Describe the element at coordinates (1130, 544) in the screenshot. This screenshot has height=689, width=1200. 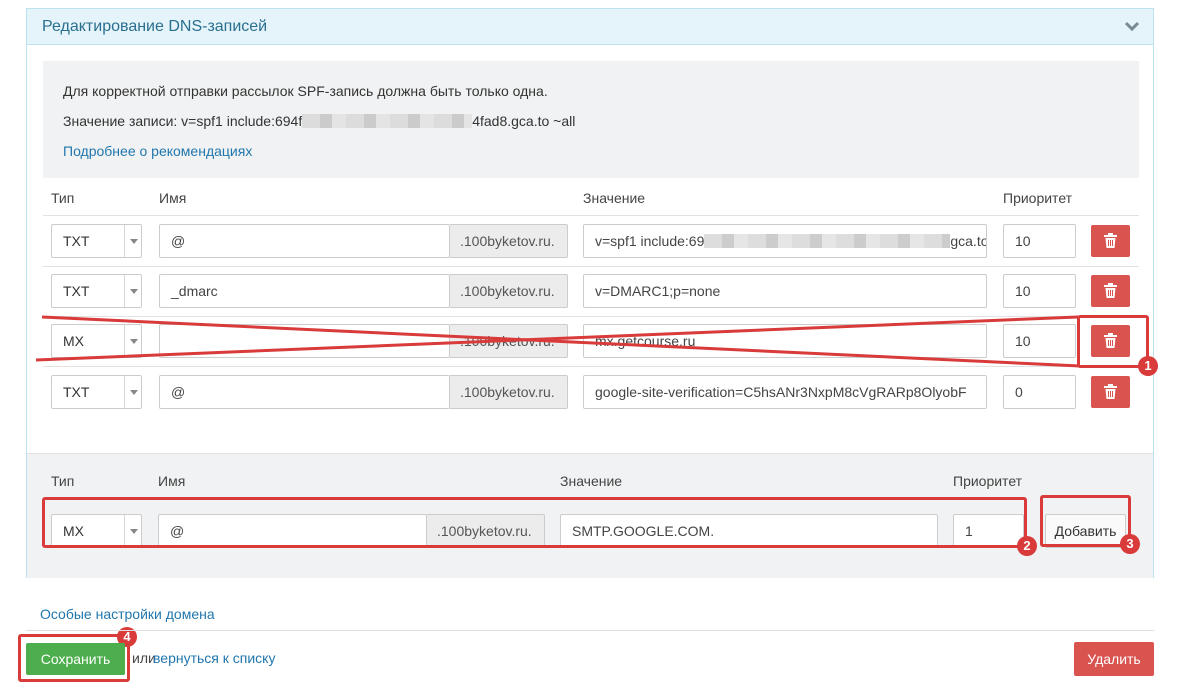
I see `annotation-badge-3: 3` at that location.